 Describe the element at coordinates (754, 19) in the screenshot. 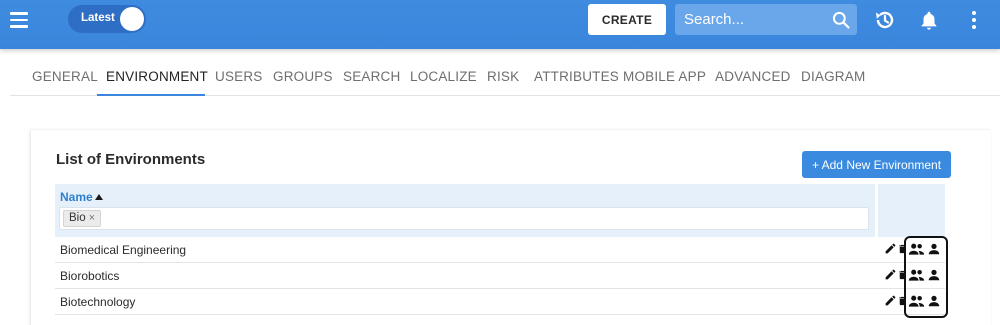

I see `search-input` at that location.